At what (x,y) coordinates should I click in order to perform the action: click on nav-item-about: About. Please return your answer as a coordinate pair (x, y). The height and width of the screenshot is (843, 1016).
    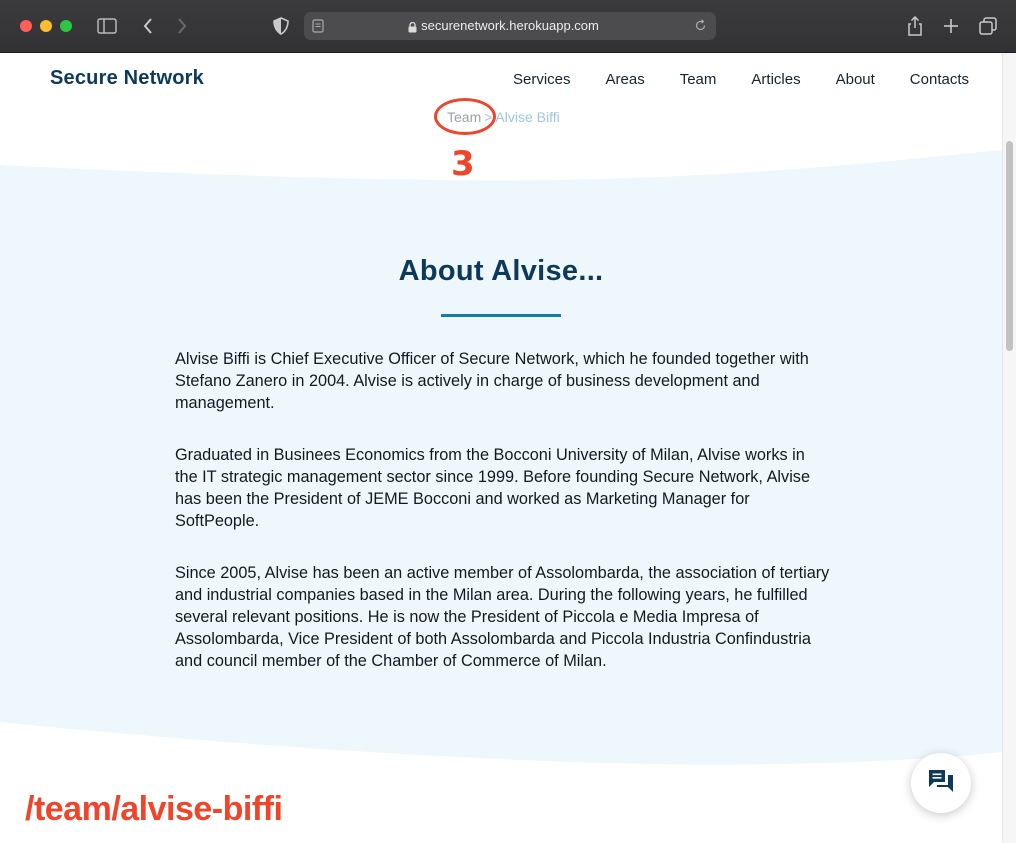
    Looking at the image, I should click on (855, 79).